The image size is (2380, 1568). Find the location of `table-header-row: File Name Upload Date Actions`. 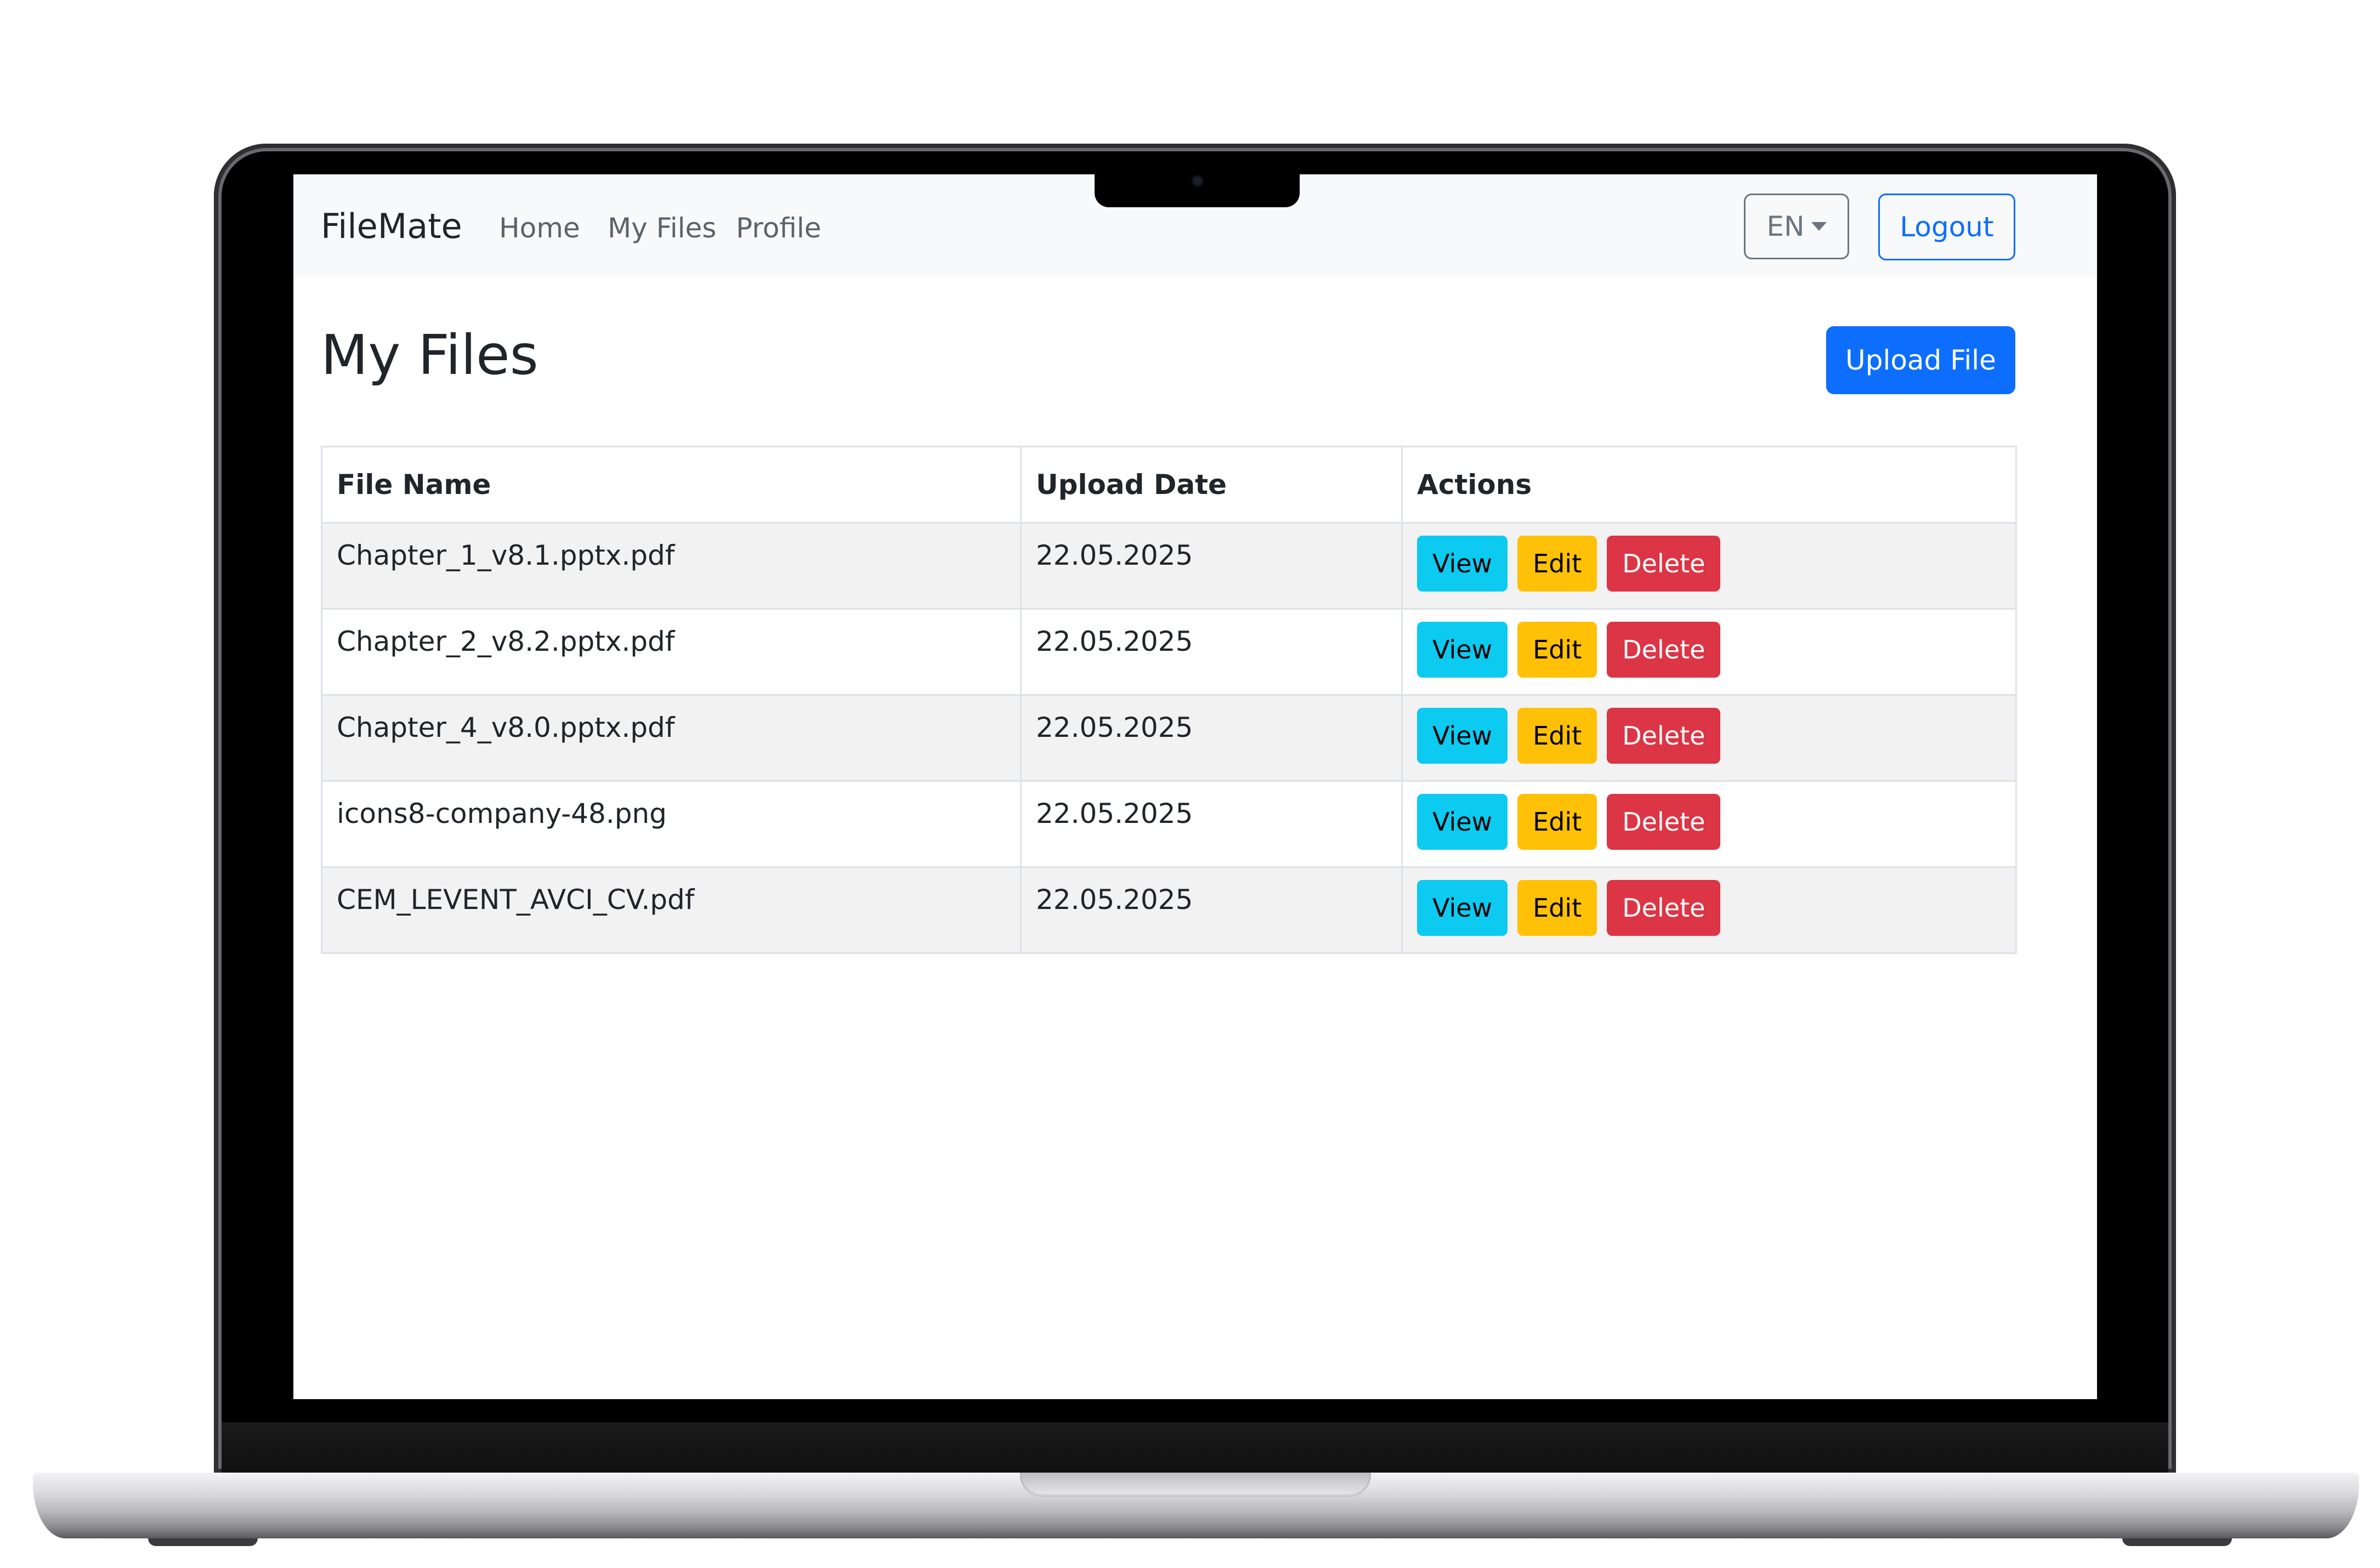

table-header-row: File Name Upload Date Actions is located at coordinates (1169, 485).